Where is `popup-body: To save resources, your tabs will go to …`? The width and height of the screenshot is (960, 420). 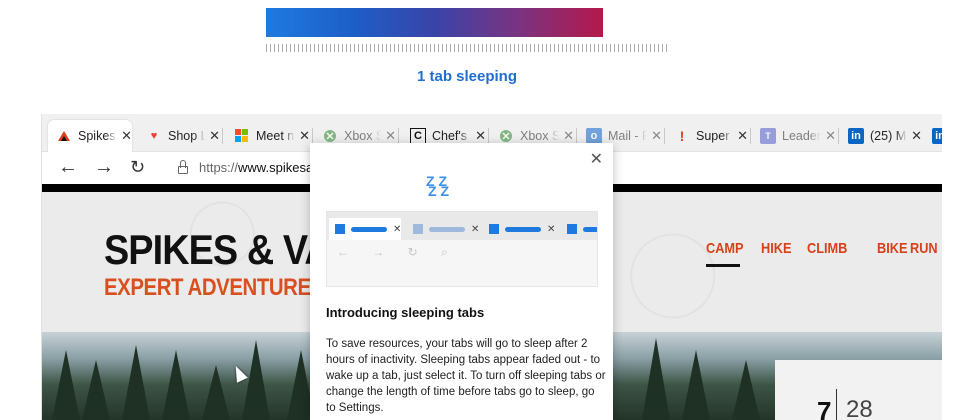 popup-body: To save resources, your tabs will go to … is located at coordinates (466, 376).